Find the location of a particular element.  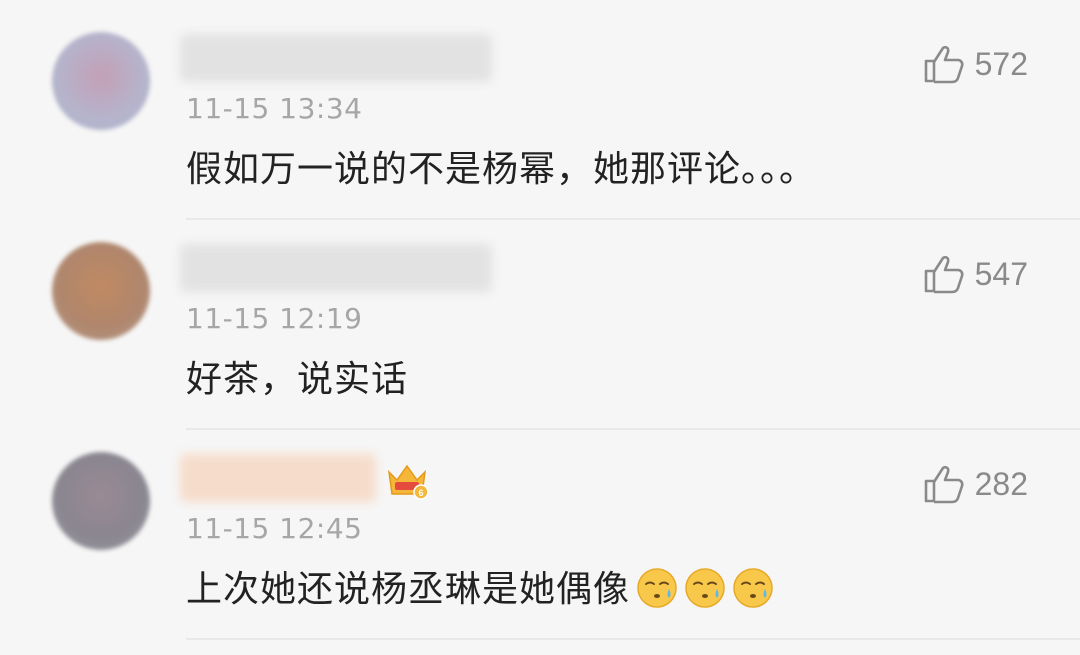

like-count: 547 is located at coordinates (1001, 273).